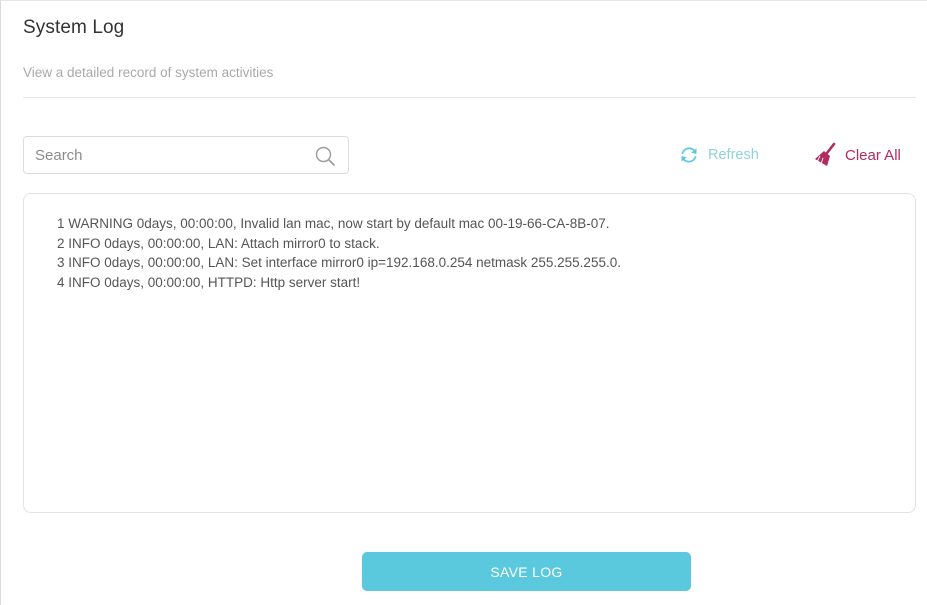 Image resolution: width=927 pixels, height=605 pixels. Describe the element at coordinates (325, 156) in the screenshot. I see `search-icon` at that location.